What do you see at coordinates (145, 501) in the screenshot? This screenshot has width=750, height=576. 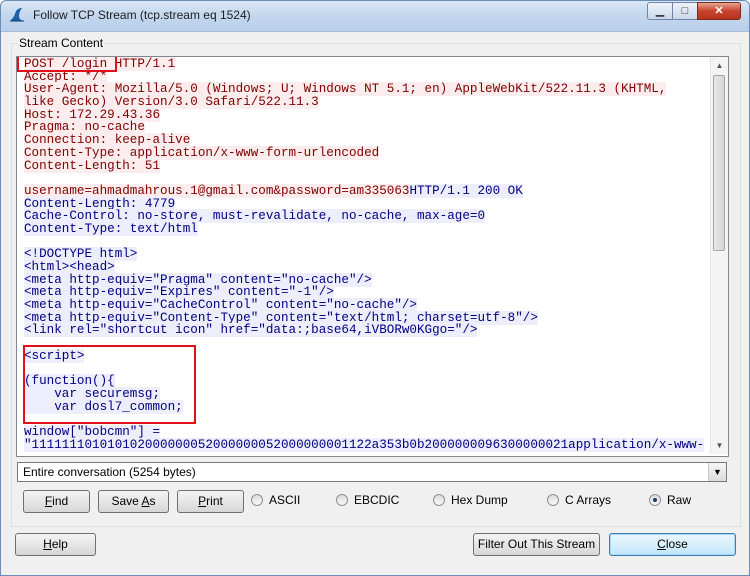 I see `save-as-label-key: A` at bounding box center [145, 501].